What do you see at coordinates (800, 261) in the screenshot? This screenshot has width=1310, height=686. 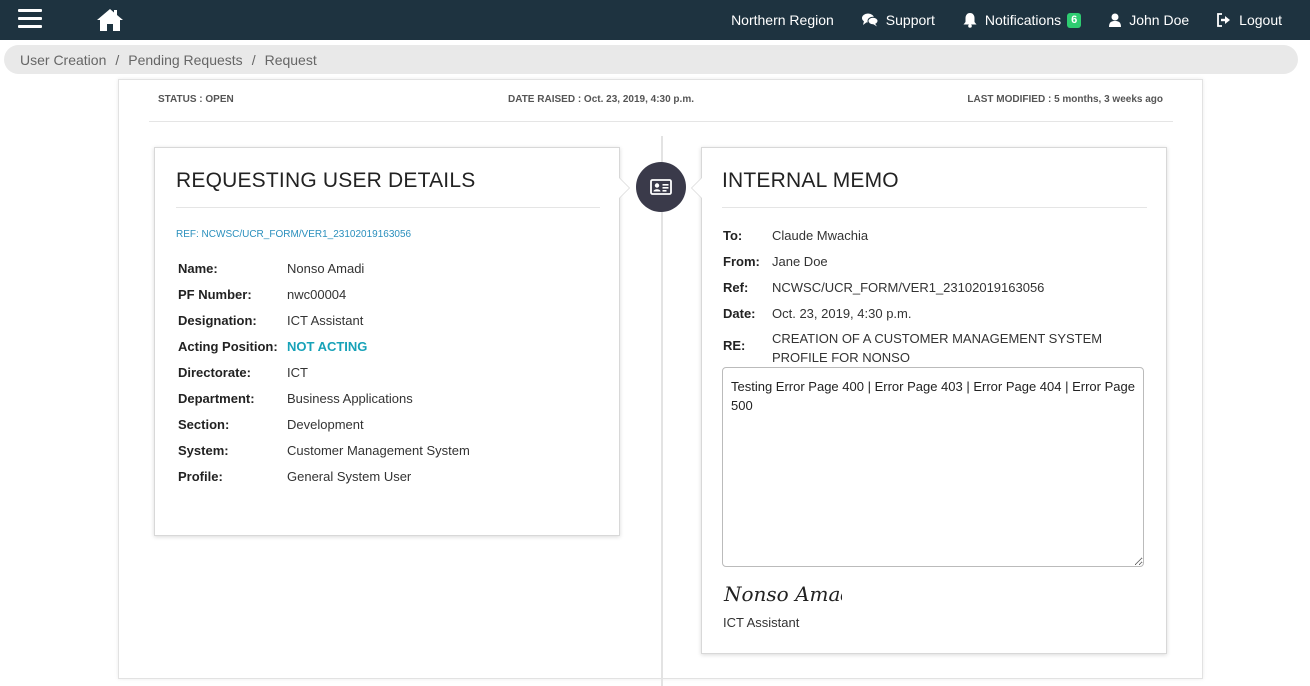 I see `memo-from-value: Jane Doe` at bounding box center [800, 261].